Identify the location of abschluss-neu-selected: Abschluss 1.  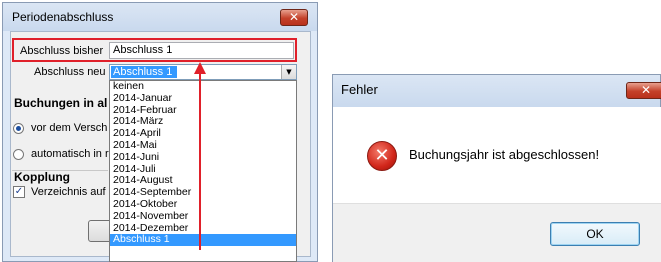
(144, 72).